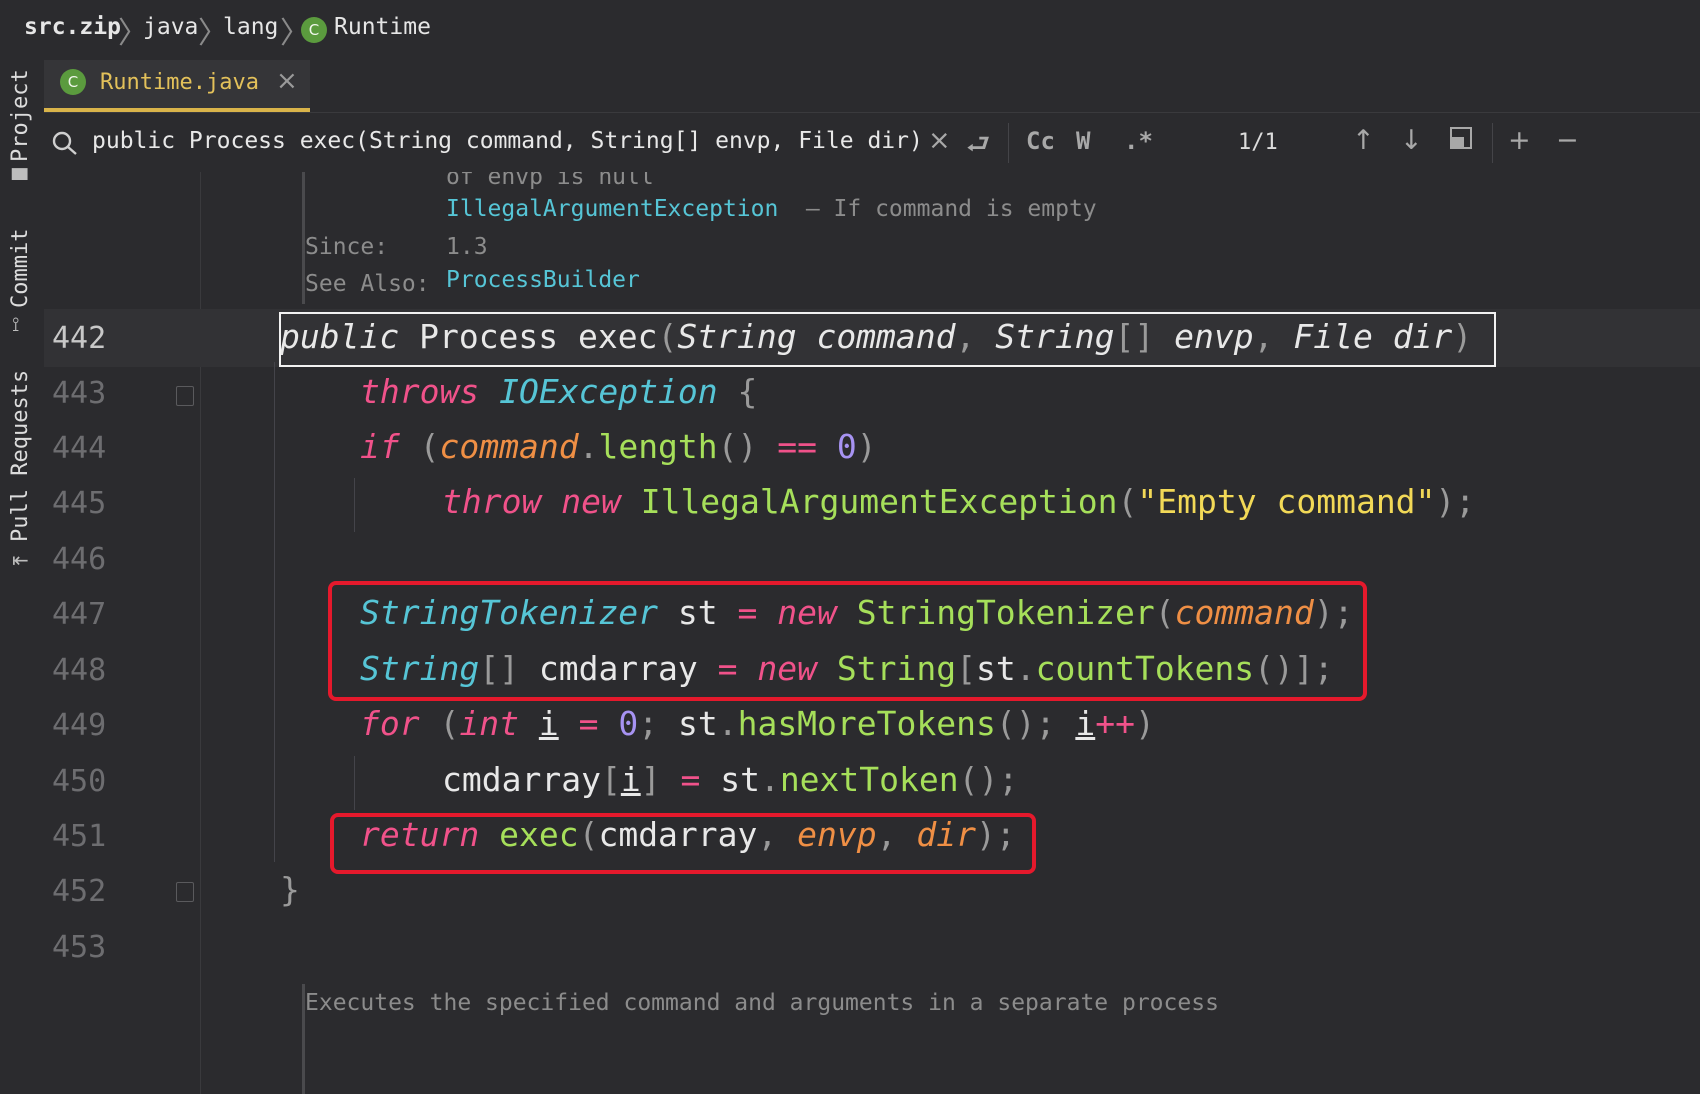 This screenshot has height=1094, width=1700. Describe the element at coordinates (347, 247) in the screenshot. I see `javadoc-since-label: Since:` at that location.